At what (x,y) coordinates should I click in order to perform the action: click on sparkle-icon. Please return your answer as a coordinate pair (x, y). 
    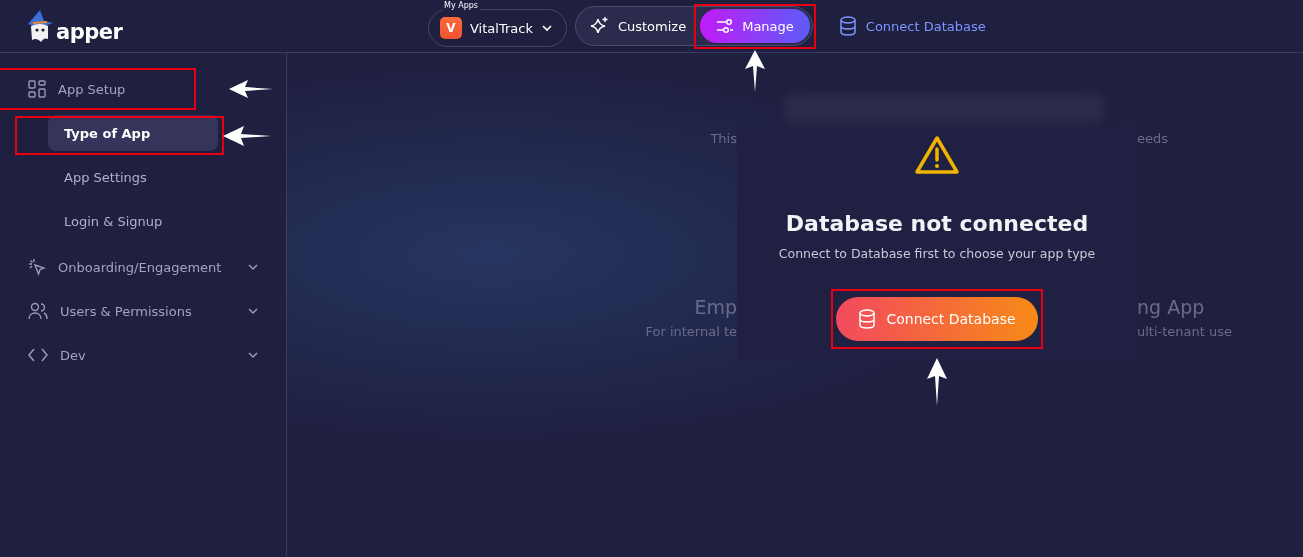
    Looking at the image, I should click on (599, 26).